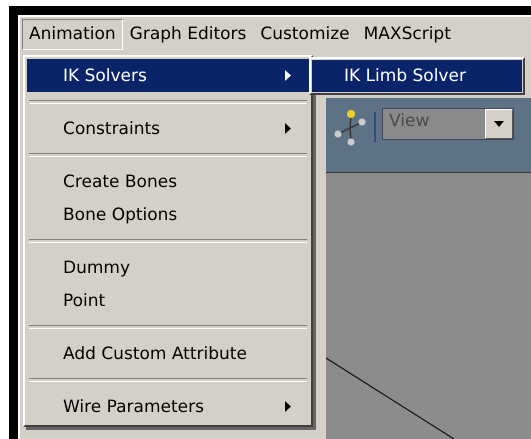 Image resolution: width=531 pixels, height=439 pixels. I want to click on dropdown-arrow-icon, so click(499, 124).